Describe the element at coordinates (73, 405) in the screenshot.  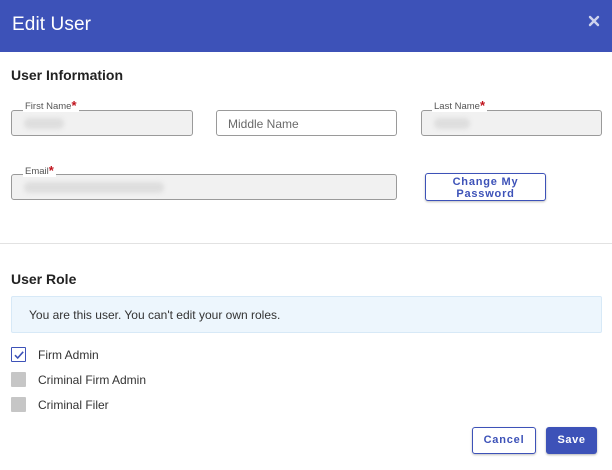
I see `role-label: Criminal Filer` at that location.